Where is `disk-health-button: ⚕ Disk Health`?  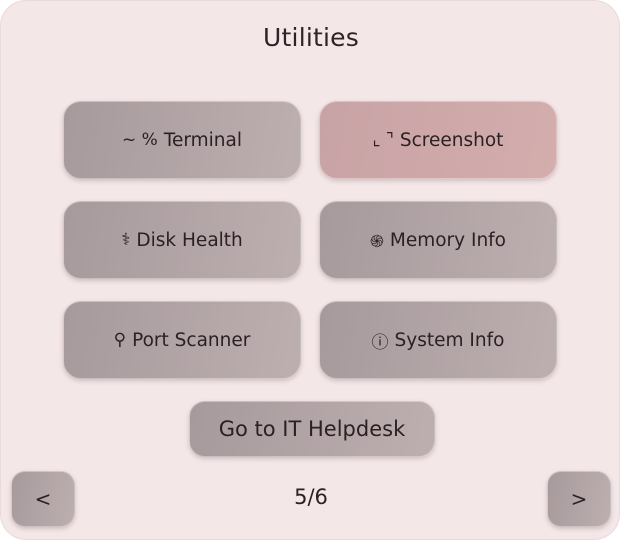
disk-health-button: ⚕ Disk Health is located at coordinates (182, 240).